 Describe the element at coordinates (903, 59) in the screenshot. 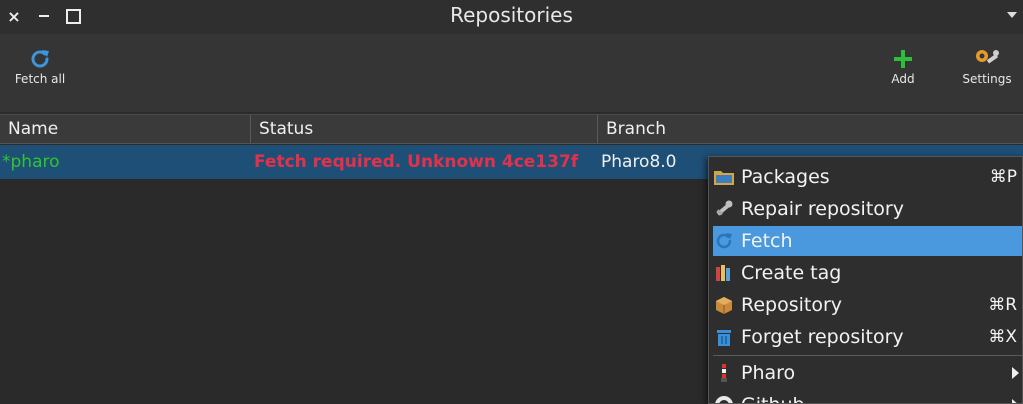

I see `plus-icon` at that location.